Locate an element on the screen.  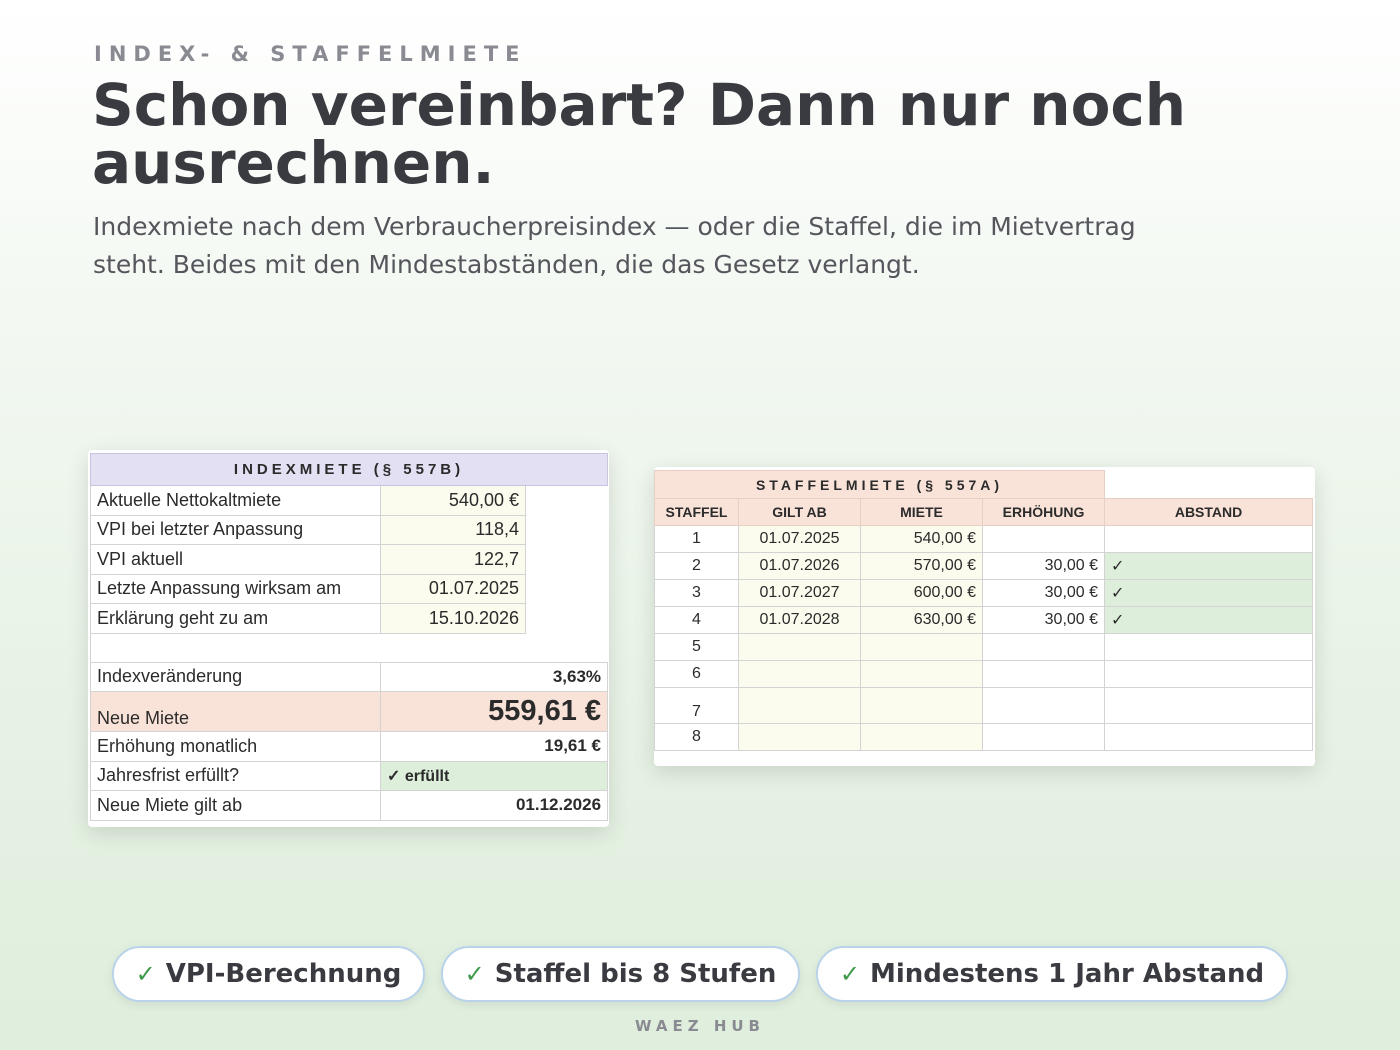
feature-pill-abstand: ✓ Mindestens 1 Jahr Abstand is located at coordinates (1052, 974).